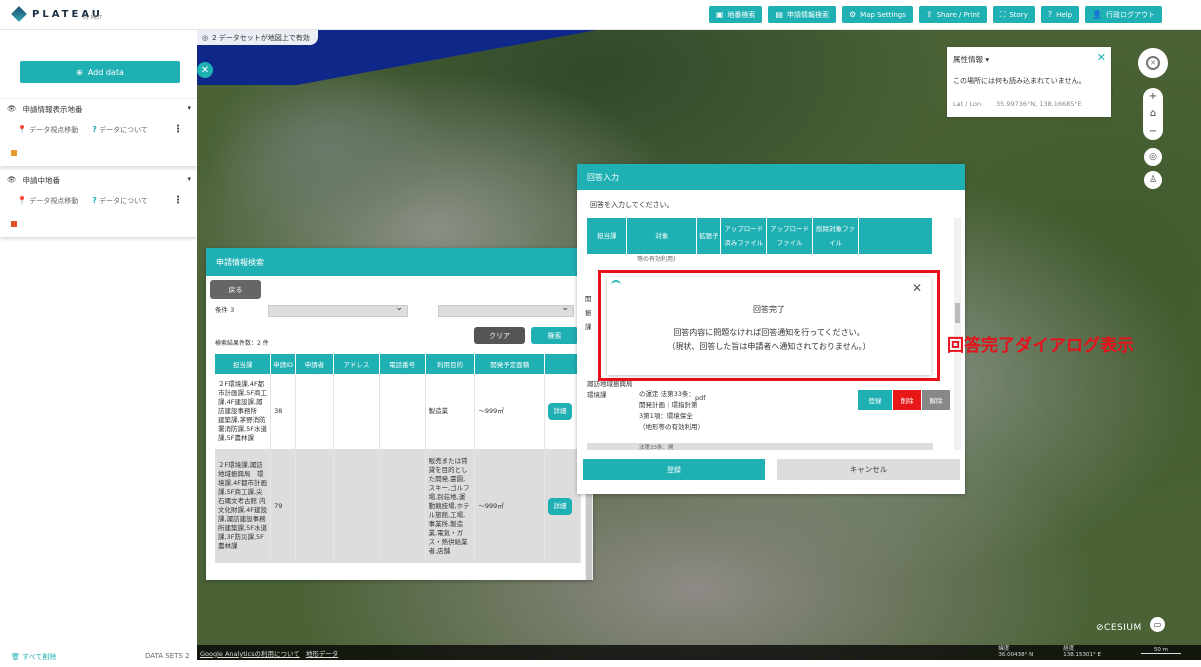 Image resolution: width=1201 pixels, height=667 pixels. What do you see at coordinates (243, 364) in the screenshot?
I see `column-header: 担当課` at bounding box center [243, 364].